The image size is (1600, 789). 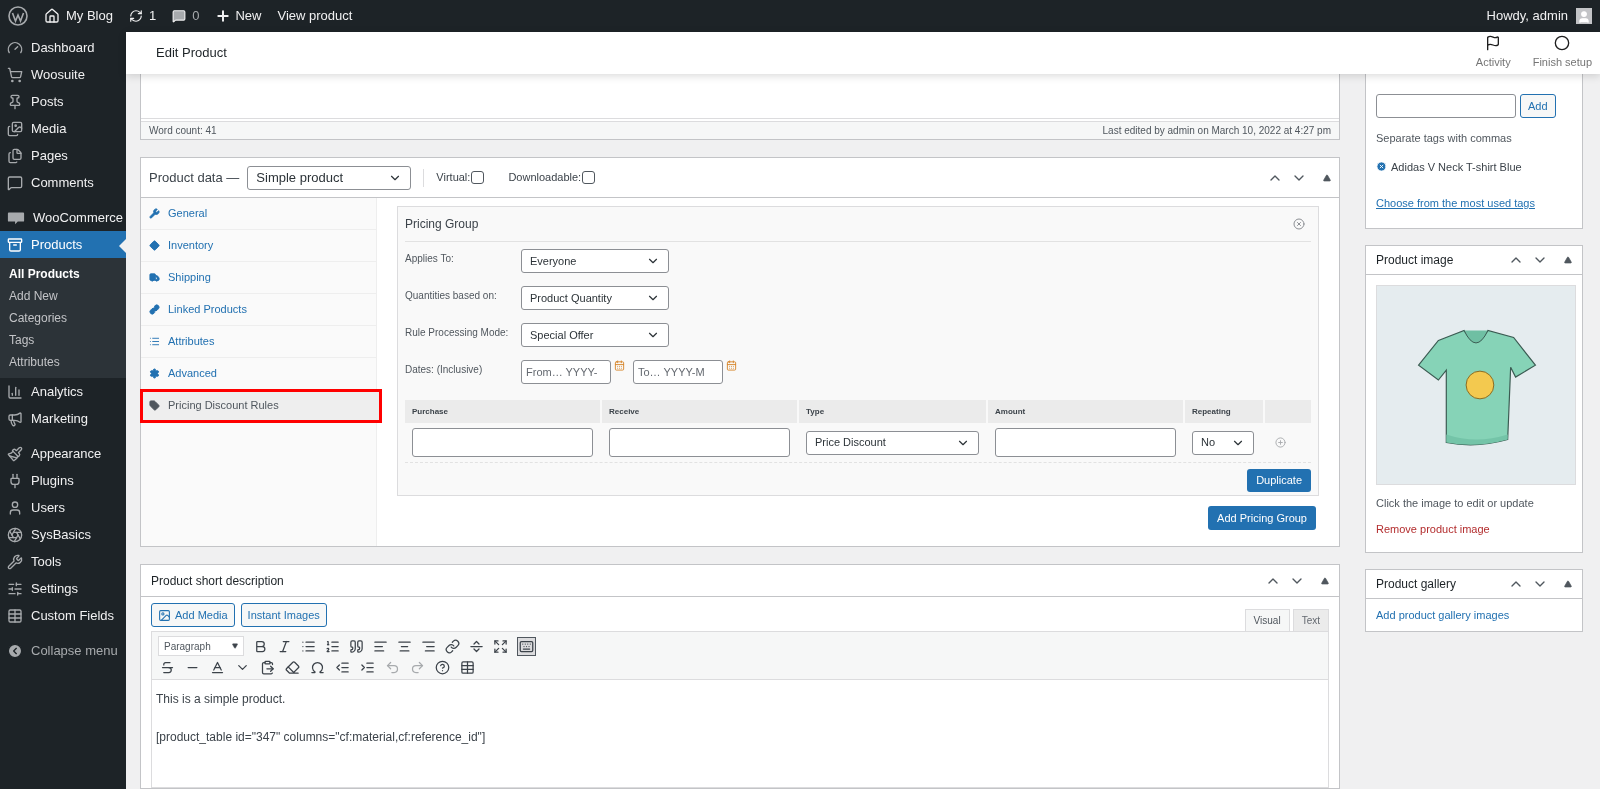 What do you see at coordinates (595, 335) in the screenshot?
I see `rule-select: Special Offer` at bounding box center [595, 335].